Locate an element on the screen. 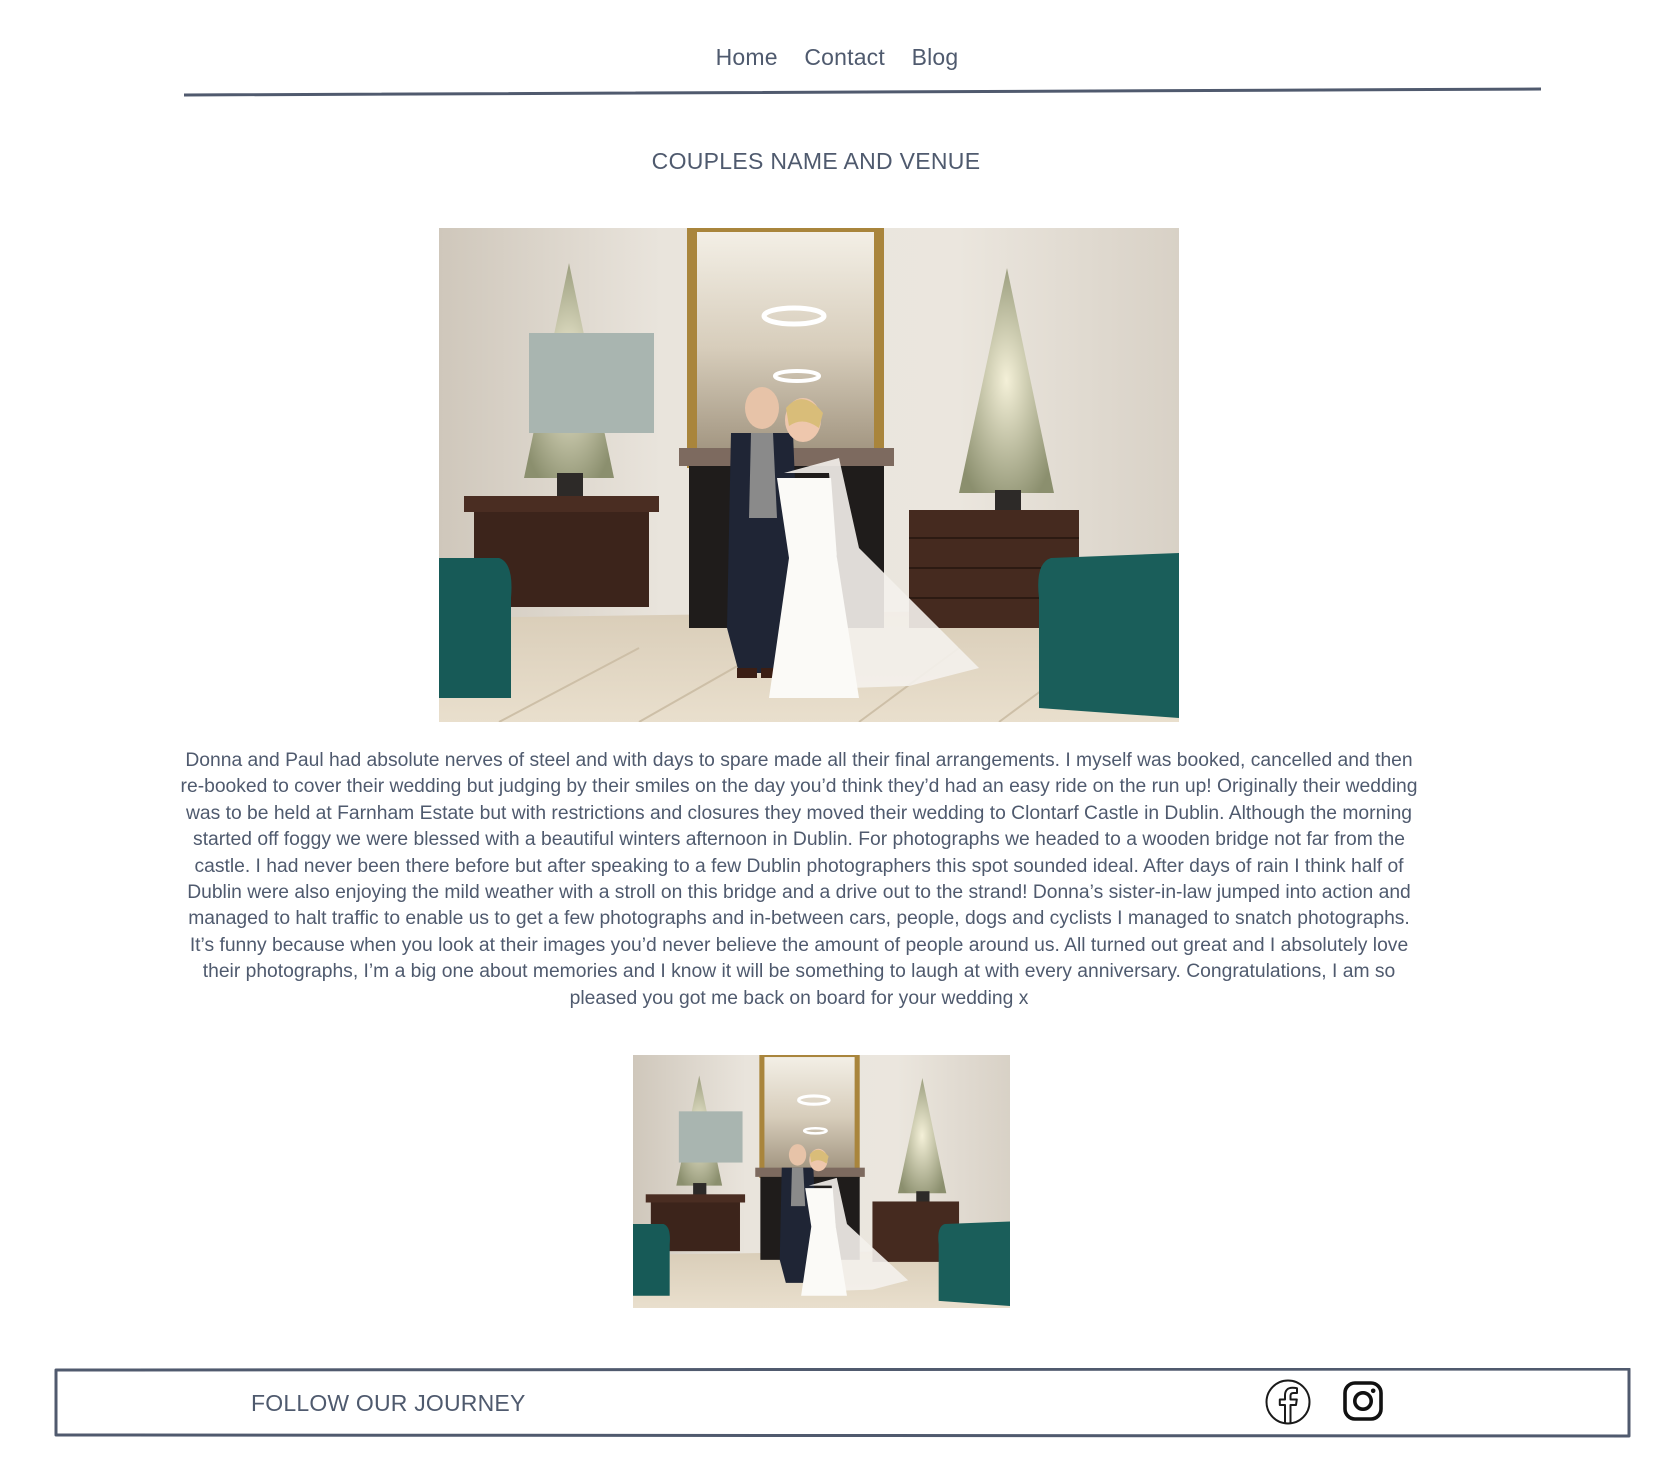  wedding-photo-main is located at coordinates (809, 475).